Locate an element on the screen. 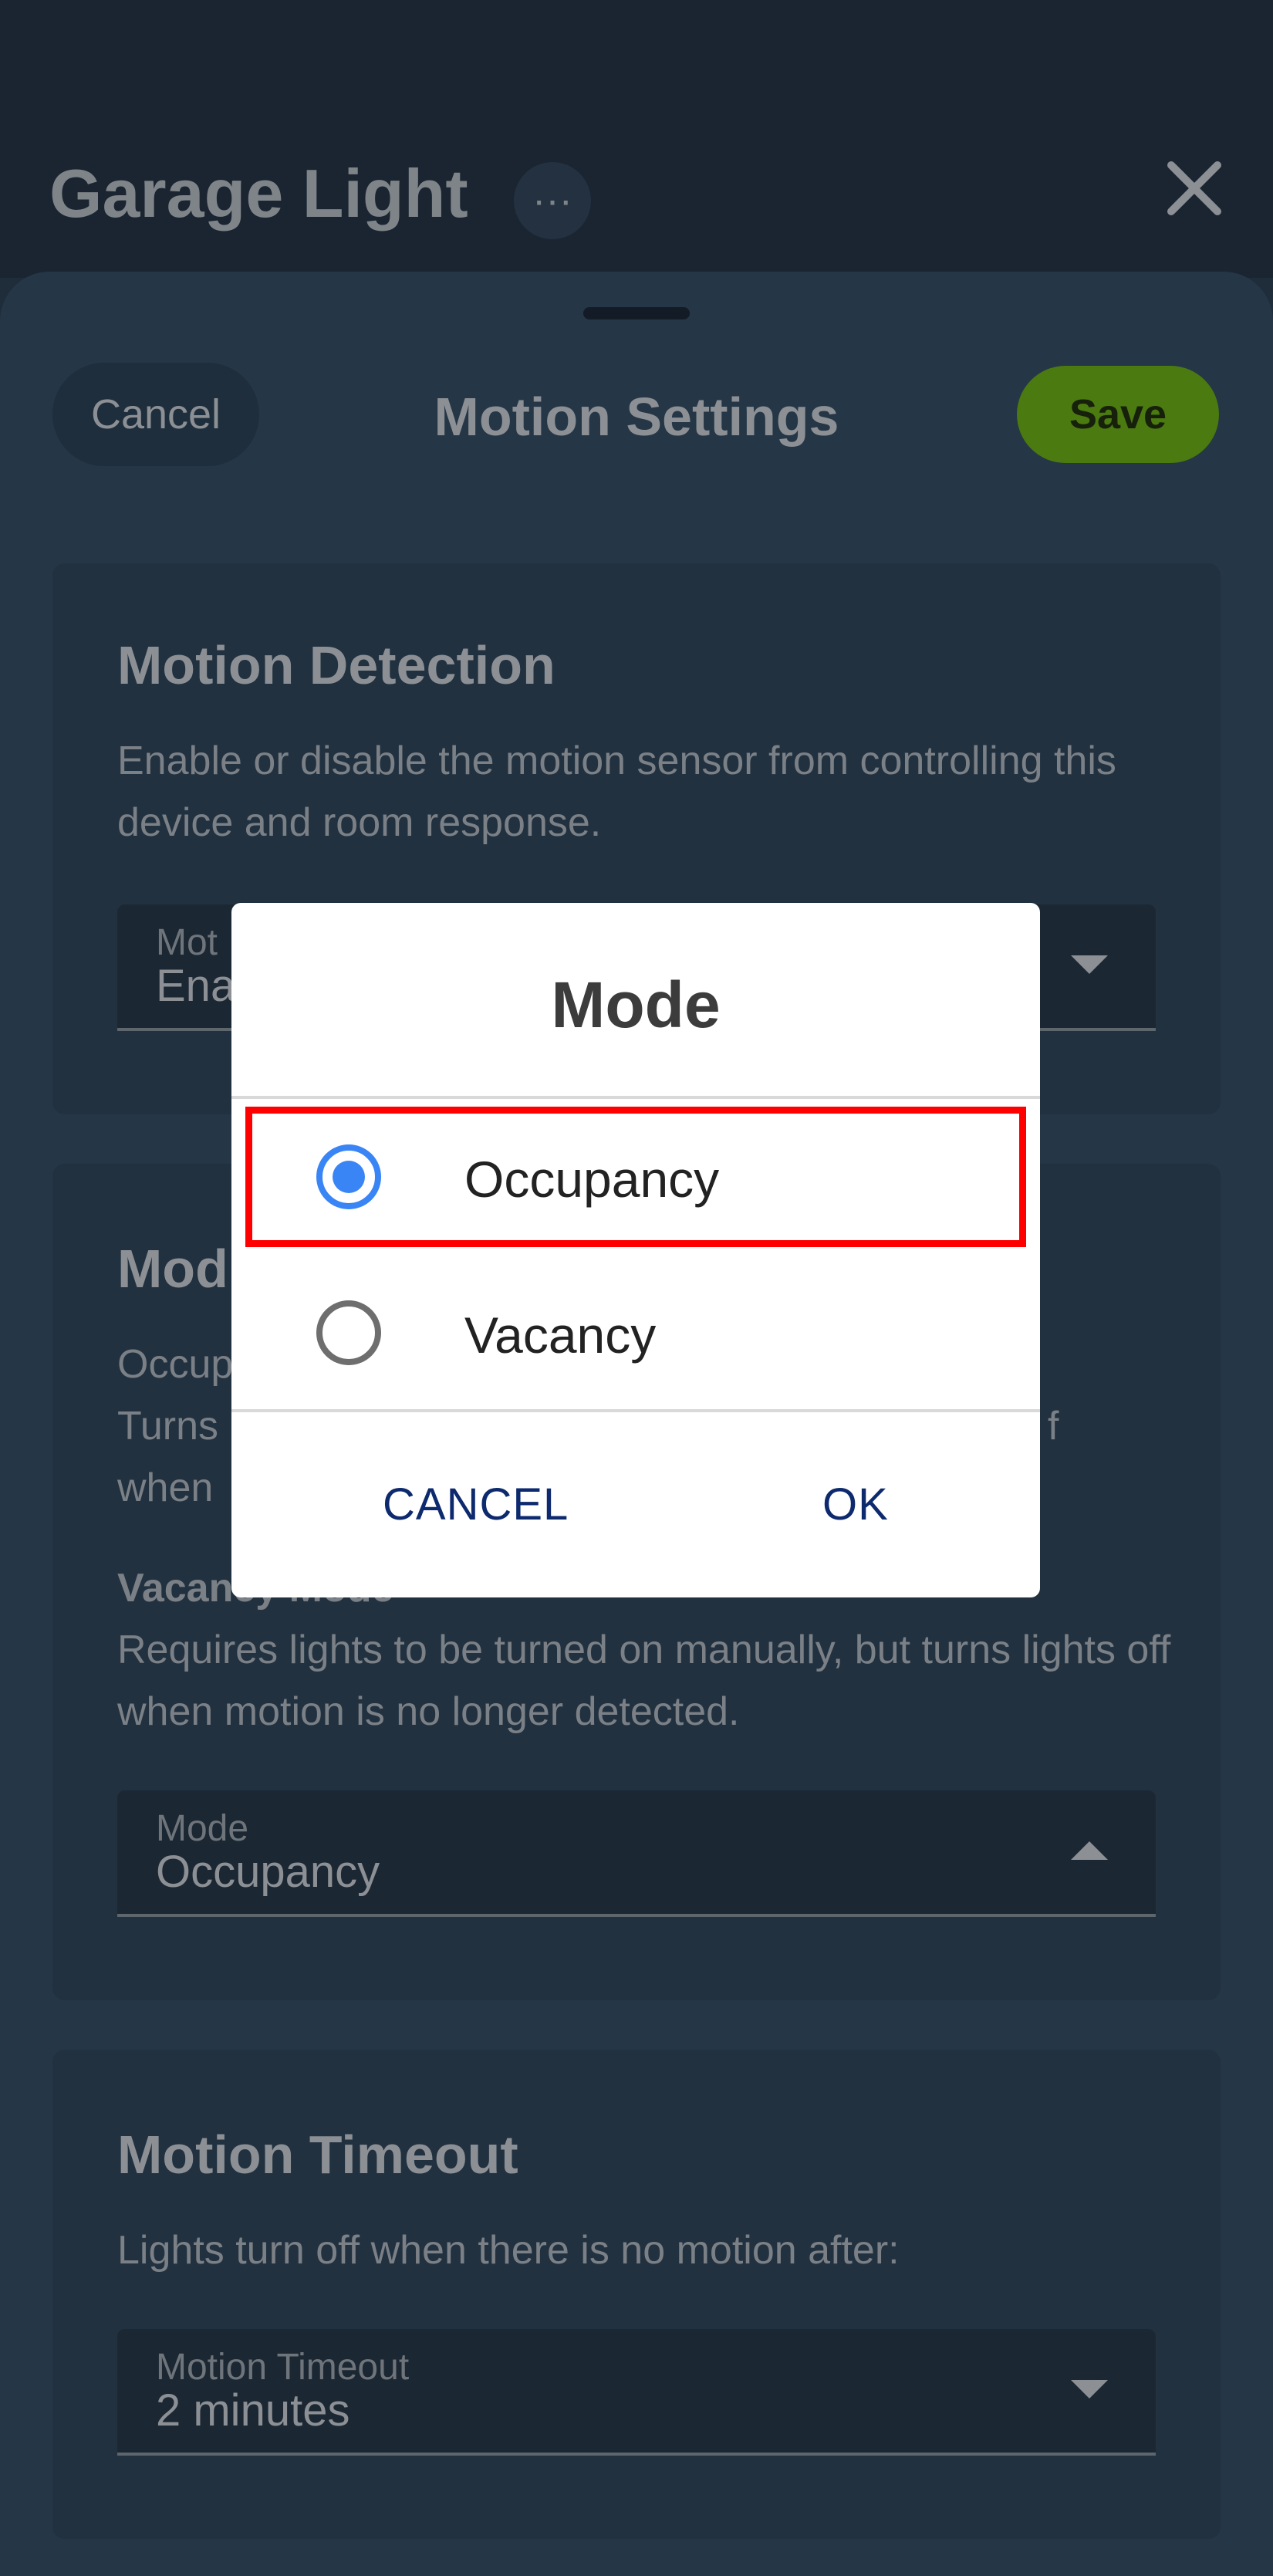  field-label: Mode is located at coordinates (202, 1828).